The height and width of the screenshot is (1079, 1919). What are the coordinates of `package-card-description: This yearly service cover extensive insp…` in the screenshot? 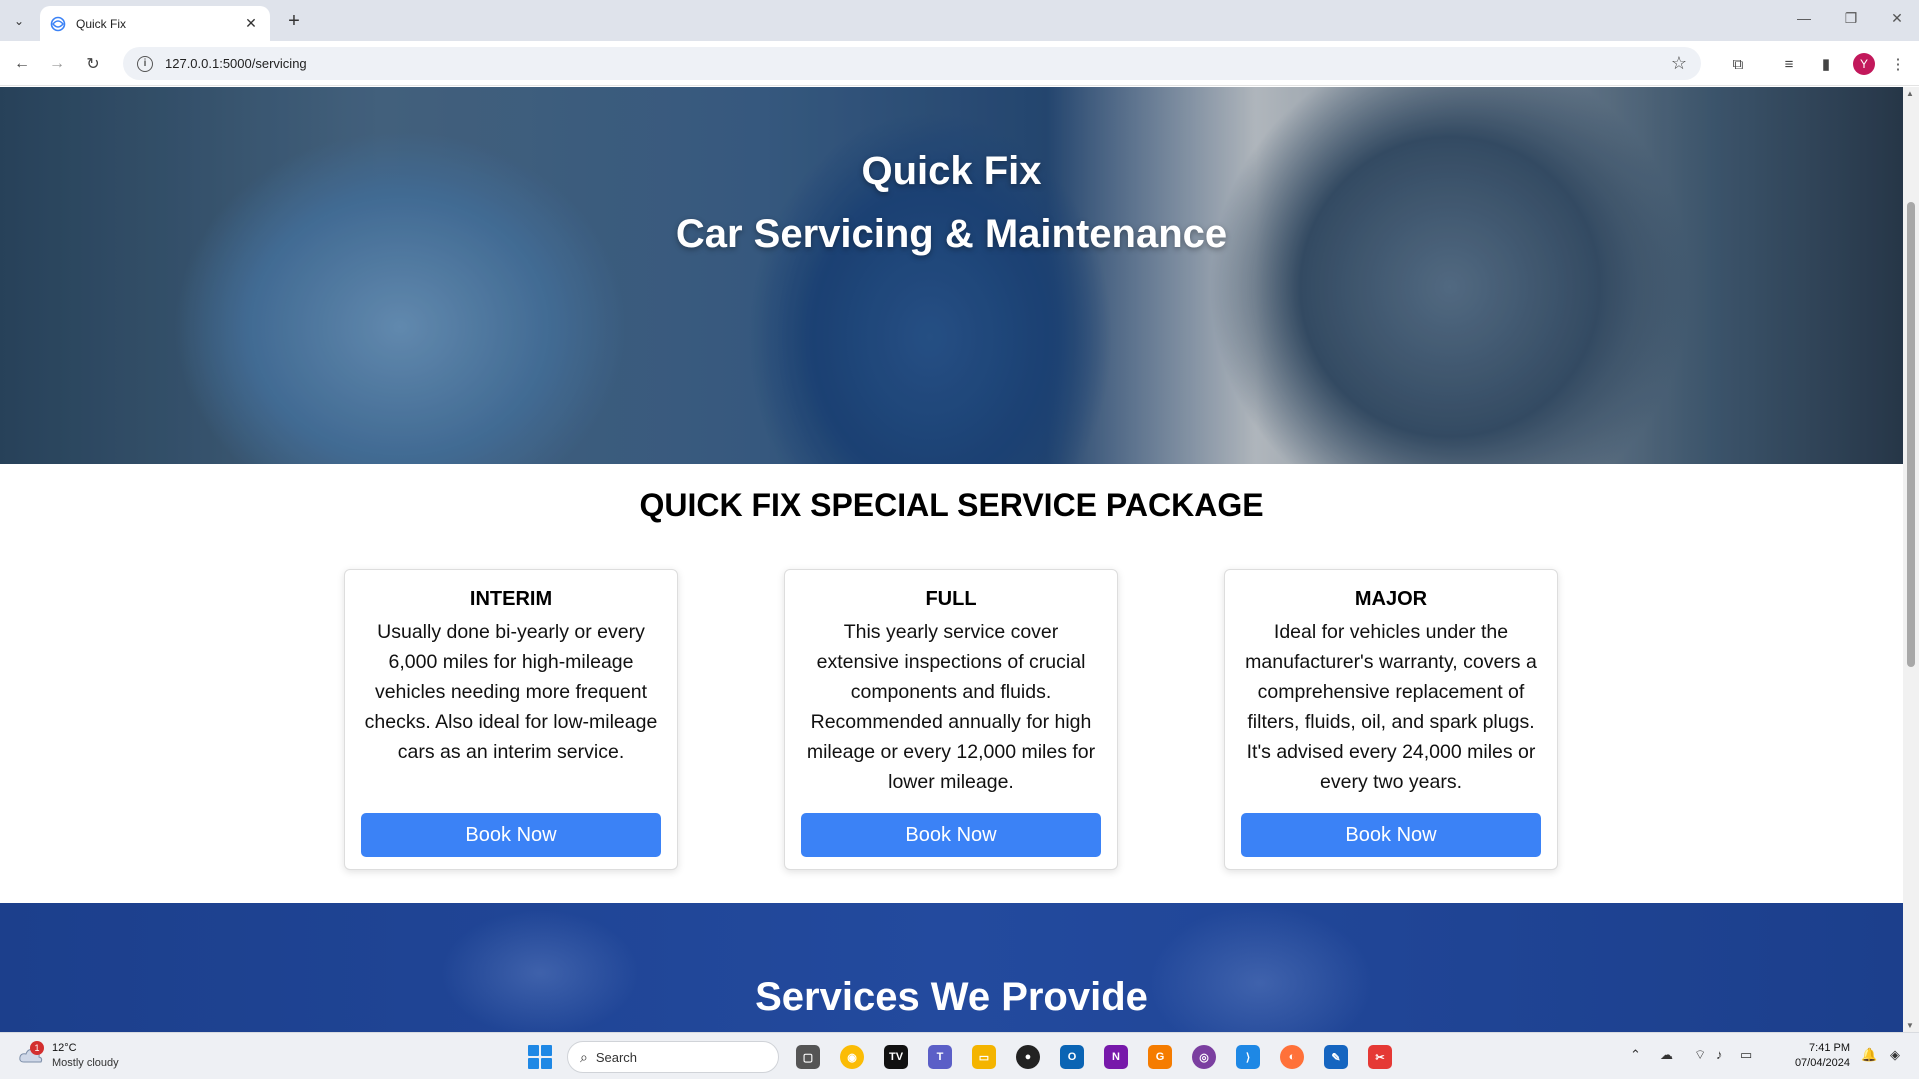 It's located at (951, 707).